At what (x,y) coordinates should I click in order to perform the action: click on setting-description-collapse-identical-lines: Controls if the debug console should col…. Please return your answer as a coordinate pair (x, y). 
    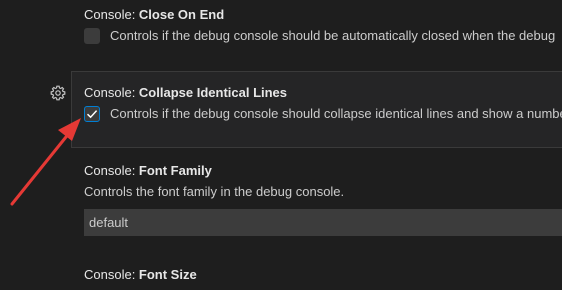
    Looking at the image, I should click on (336, 113).